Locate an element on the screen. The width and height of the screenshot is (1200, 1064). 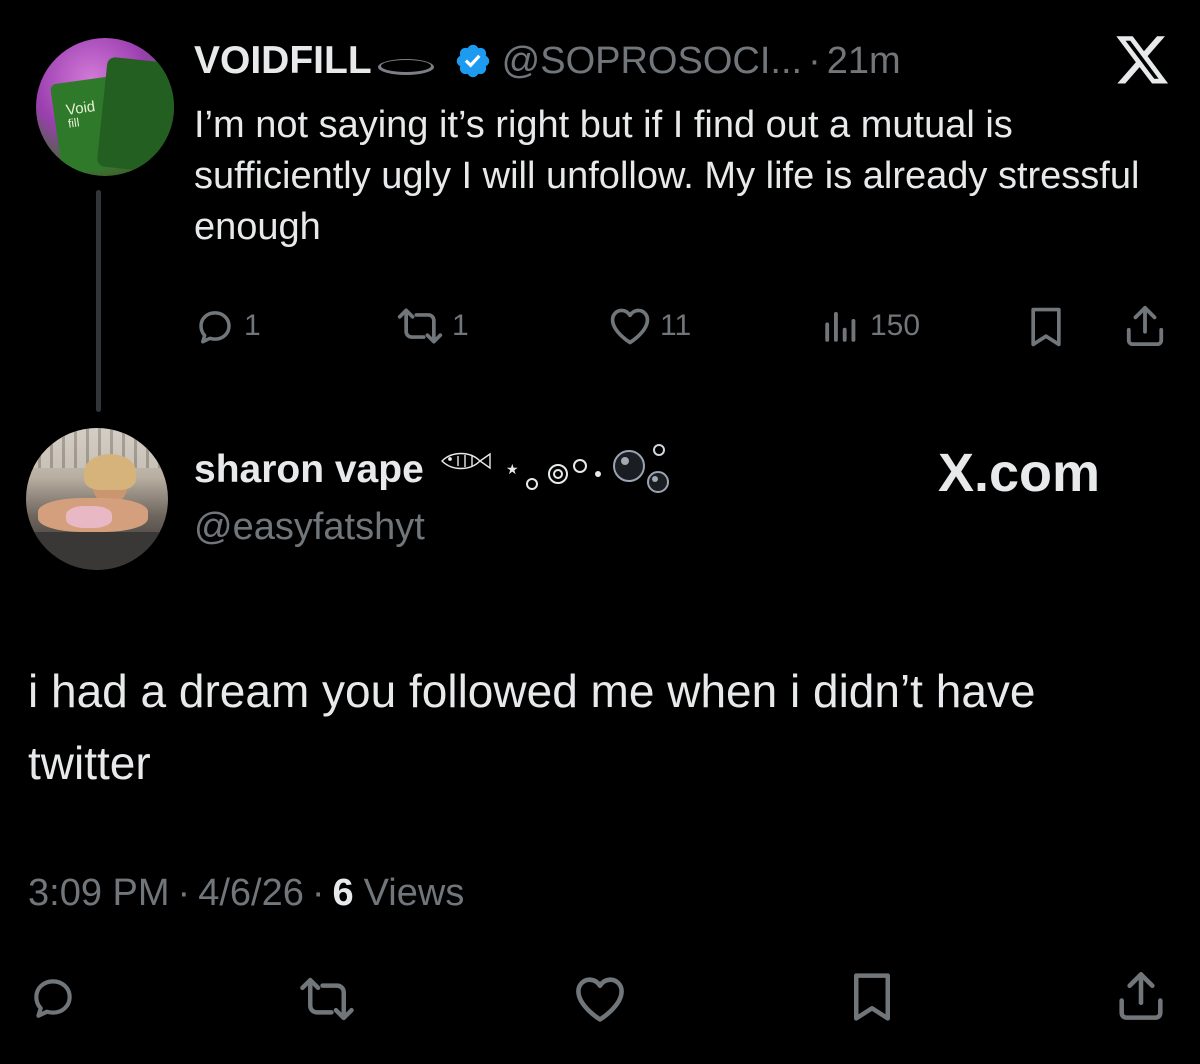
quoted-repost-count: 1 is located at coordinates (460, 325).